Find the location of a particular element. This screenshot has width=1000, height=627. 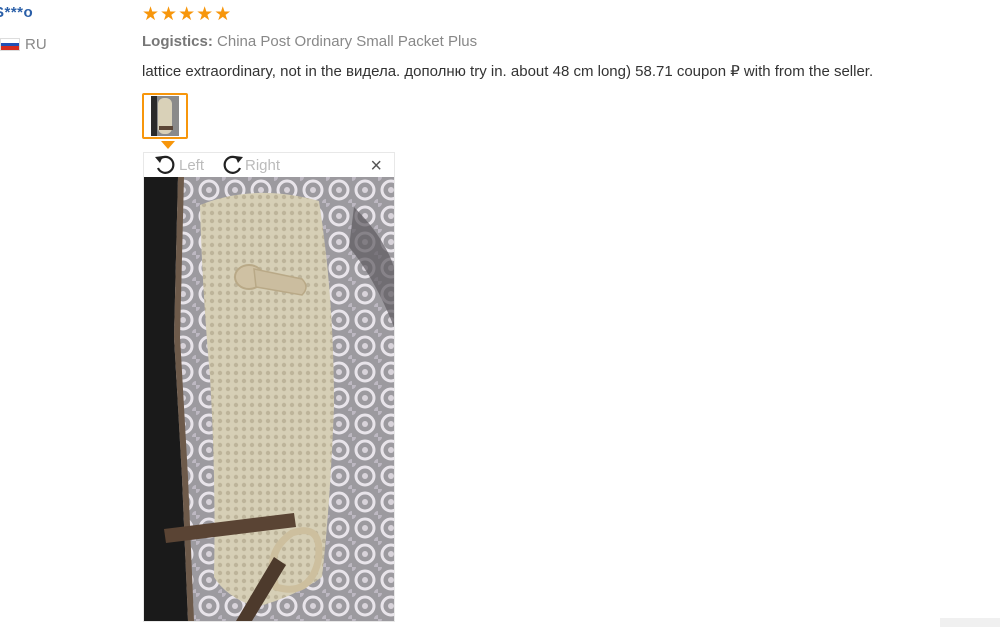

page-edge-shadow is located at coordinates (970, 622).